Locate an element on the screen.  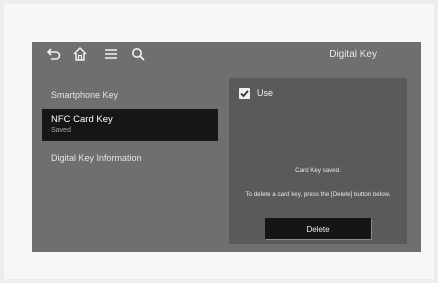
page-title: Digital Key is located at coordinates (353, 54).